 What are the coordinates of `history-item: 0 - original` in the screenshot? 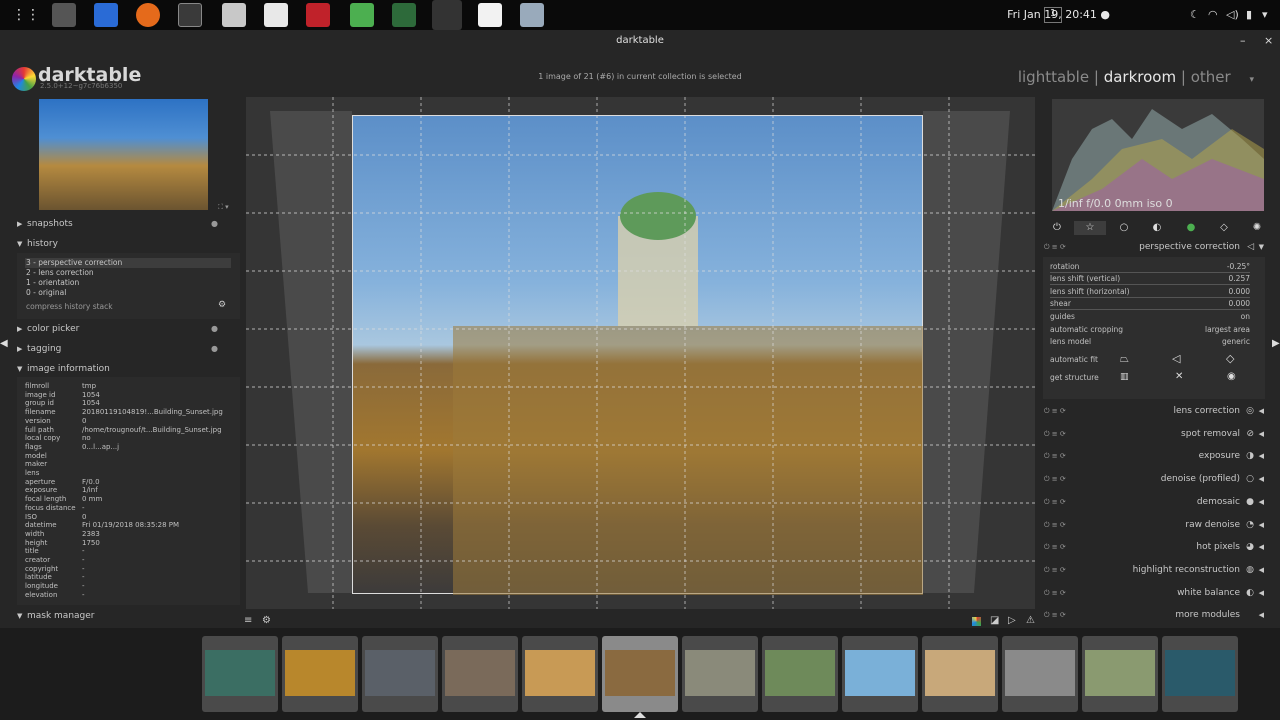 It's located at (128, 293).